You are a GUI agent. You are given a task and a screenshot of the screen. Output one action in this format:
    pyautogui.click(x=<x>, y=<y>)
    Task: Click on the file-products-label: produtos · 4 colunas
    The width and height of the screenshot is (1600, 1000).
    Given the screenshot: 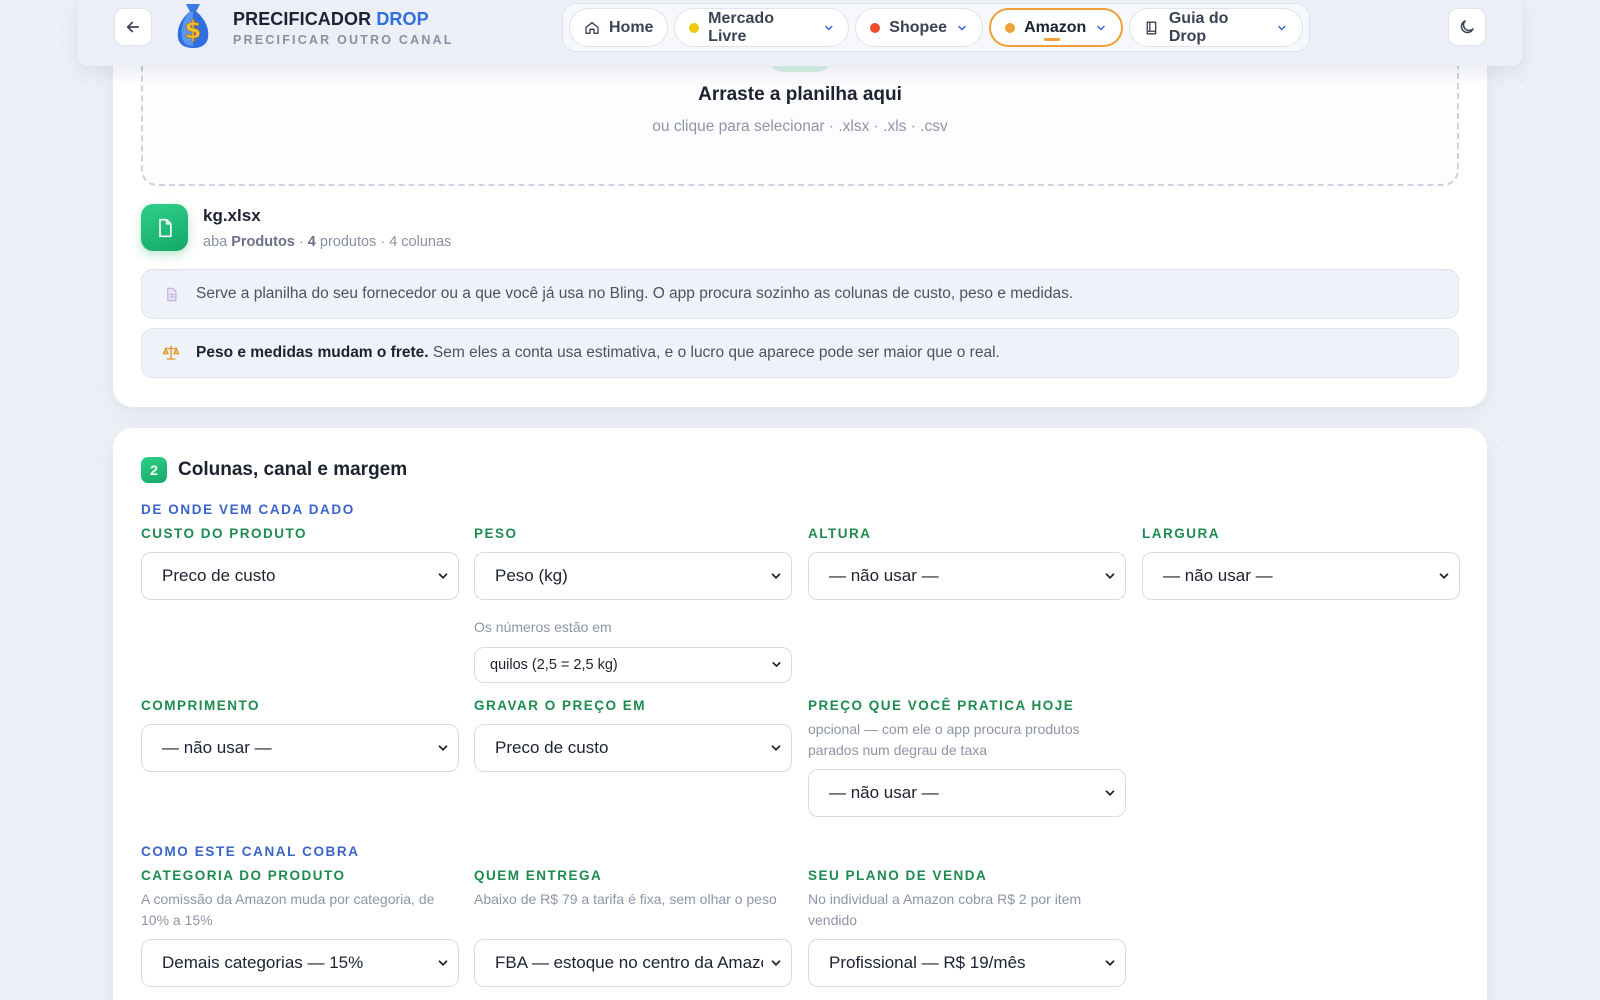 What is the action you would take?
    pyautogui.click(x=385, y=242)
    